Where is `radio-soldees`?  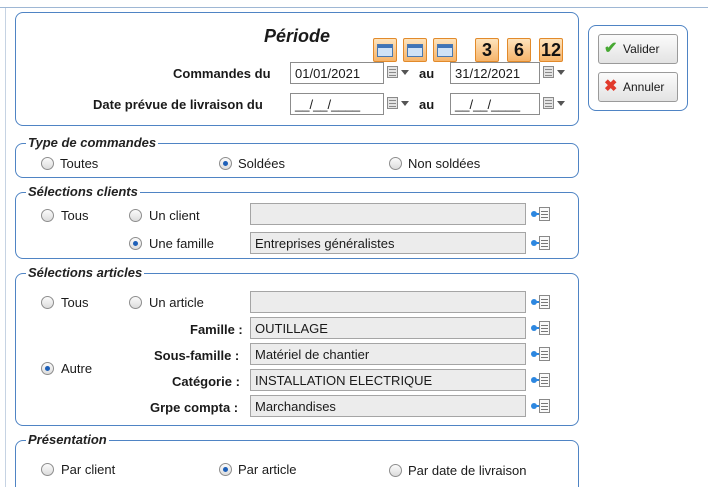
radio-soldees is located at coordinates (225, 163).